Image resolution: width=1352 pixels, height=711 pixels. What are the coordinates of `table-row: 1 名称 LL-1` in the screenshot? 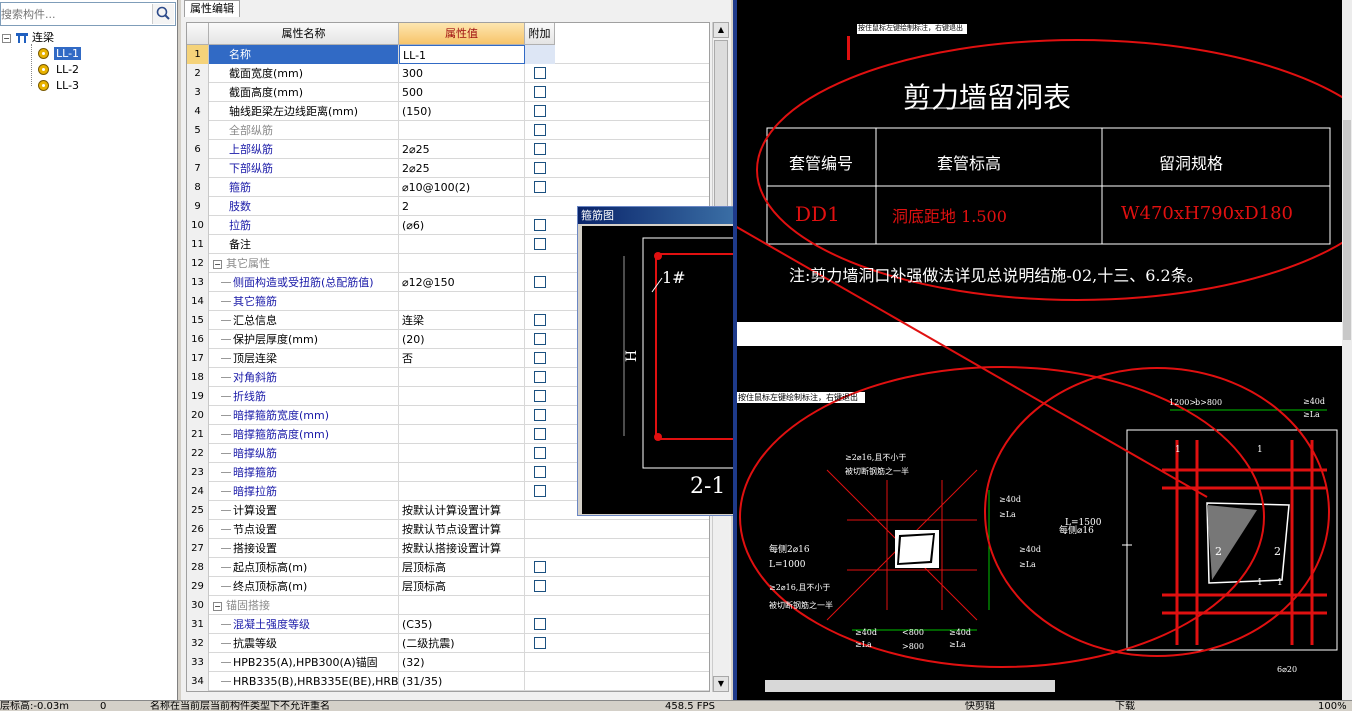 It's located at (448, 54).